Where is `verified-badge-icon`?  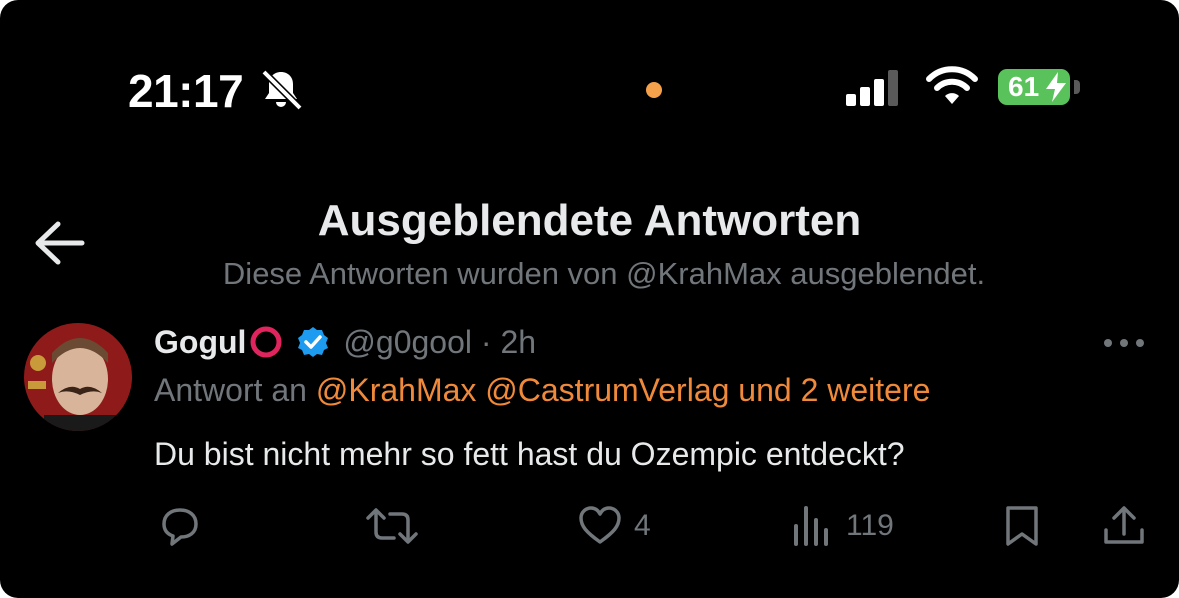
verified-badge-icon is located at coordinates (313, 342).